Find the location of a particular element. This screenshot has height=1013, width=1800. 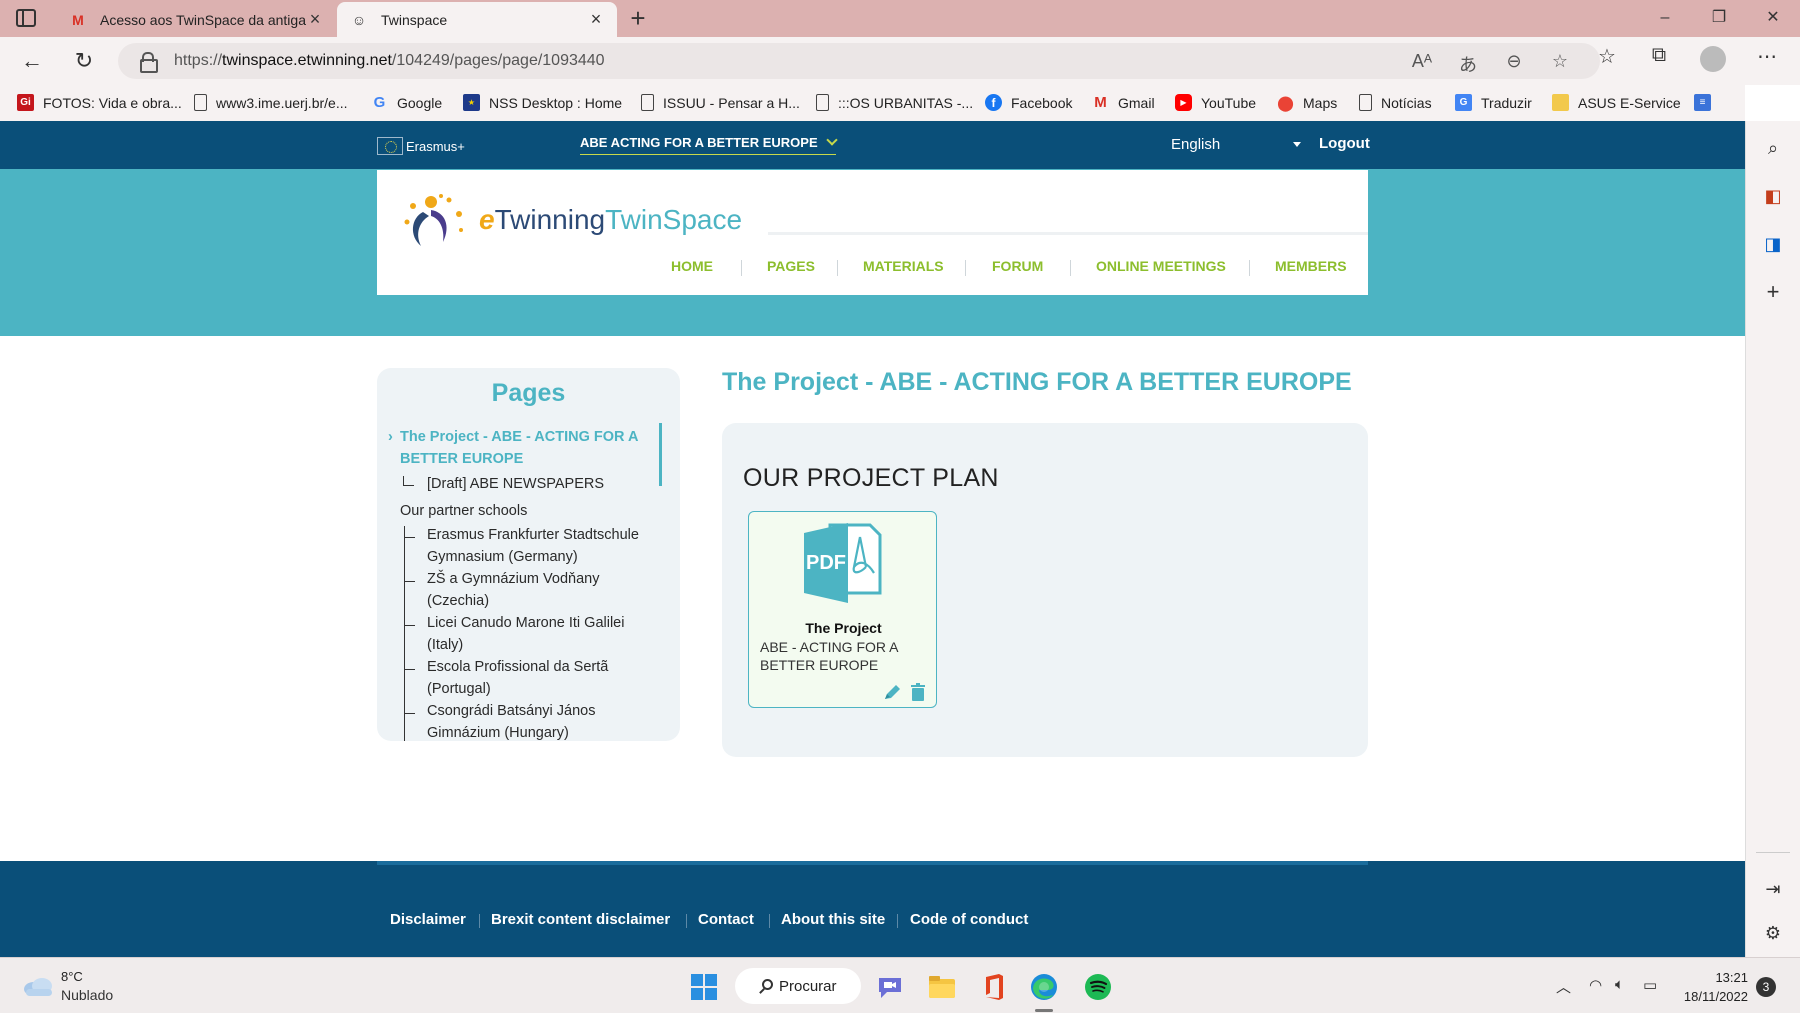

tab-gmail: M Acesso aos TwinSpace da antiga × is located at coordinates (196, 19).